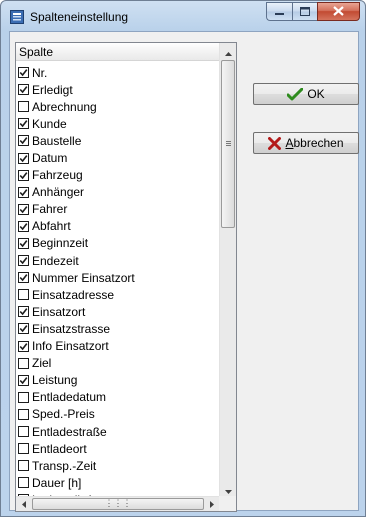 The image size is (366, 517). I want to click on close-button, so click(338, 11).